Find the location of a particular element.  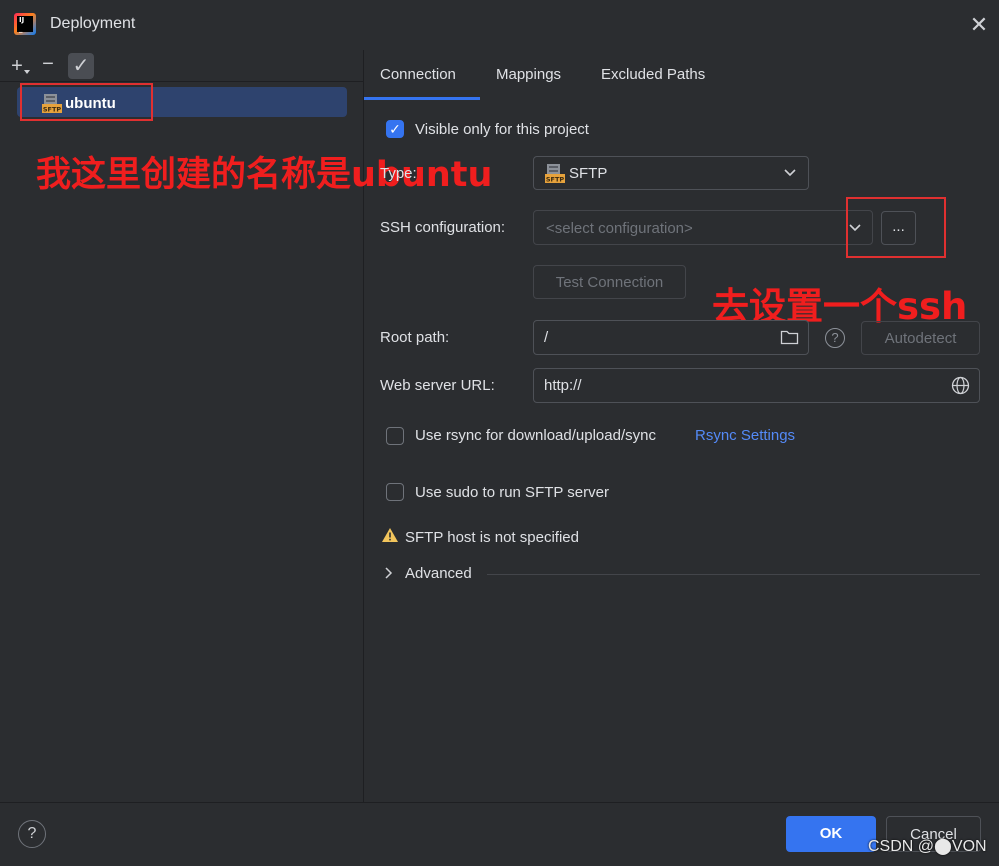

window-title: Deployment is located at coordinates (93, 23).